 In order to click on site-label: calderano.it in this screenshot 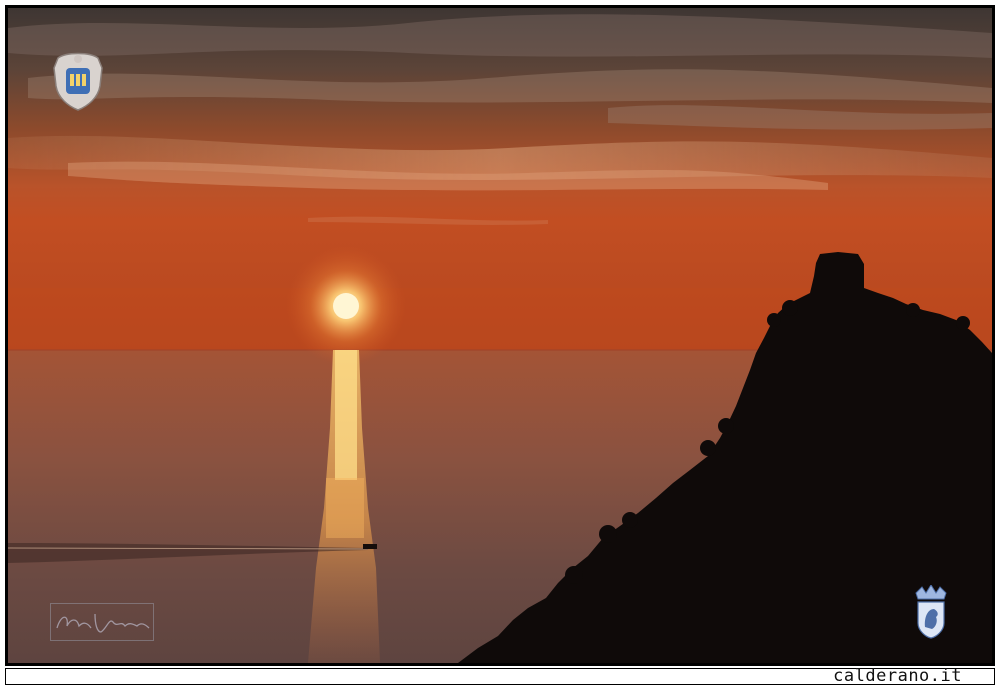, I will do `click(897, 676)`.